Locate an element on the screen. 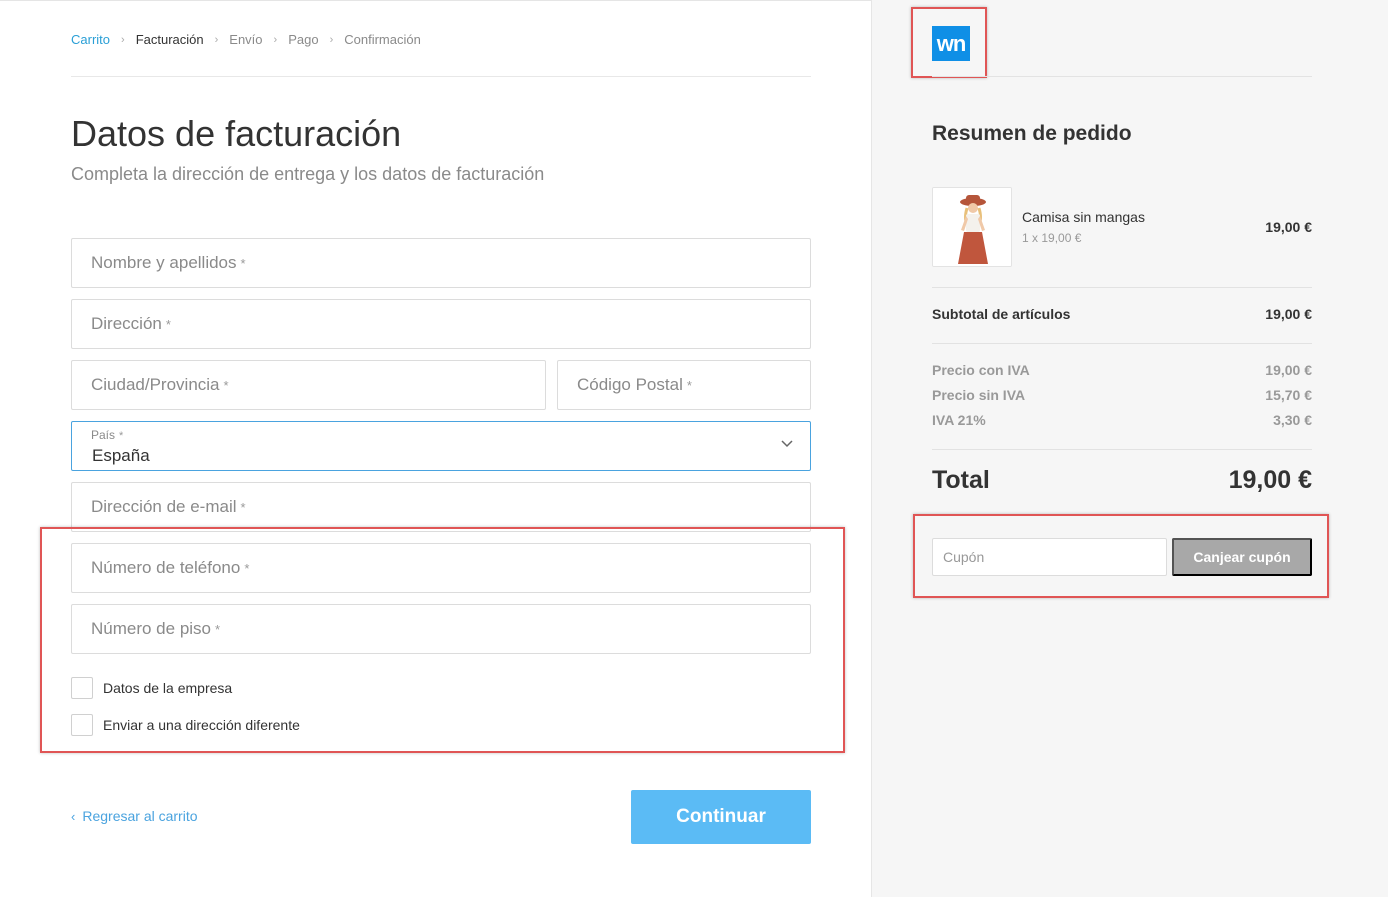 The image size is (1388, 897). back-to-cart-link: ‹ Regresar al carrito is located at coordinates (134, 816).